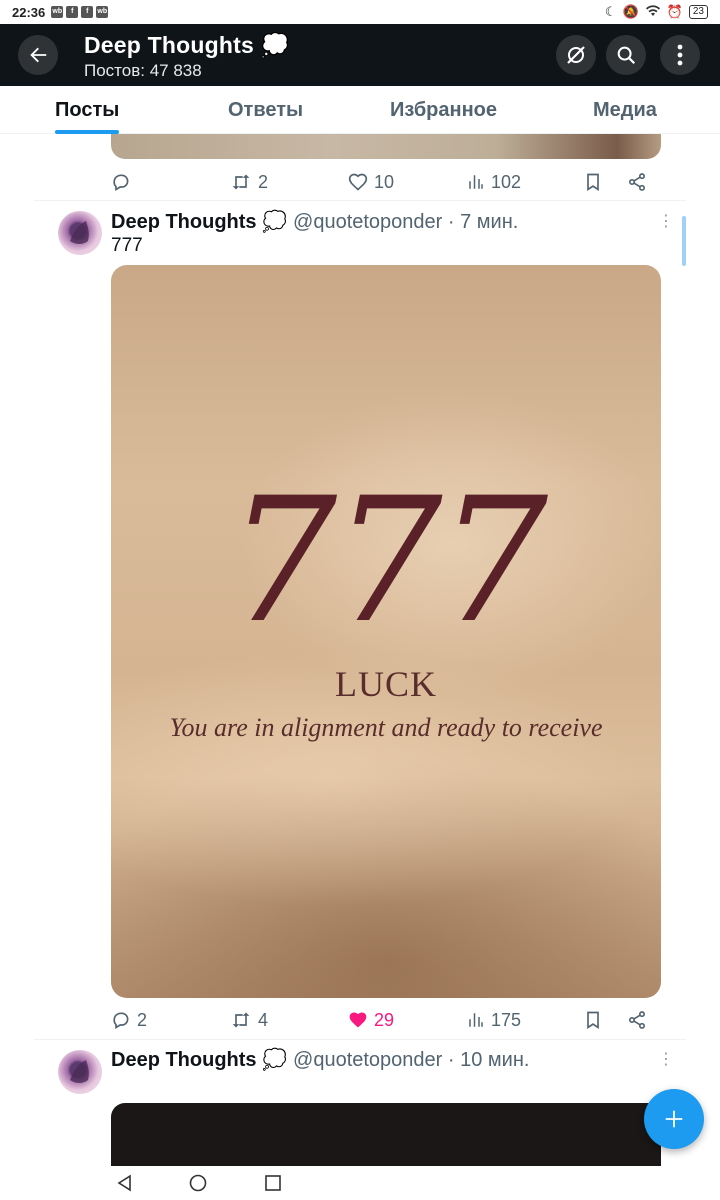 The height and width of the screenshot is (1200, 720). What do you see at coordinates (684, 241) in the screenshot?
I see `scroll-indicator` at bounding box center [684, 241].